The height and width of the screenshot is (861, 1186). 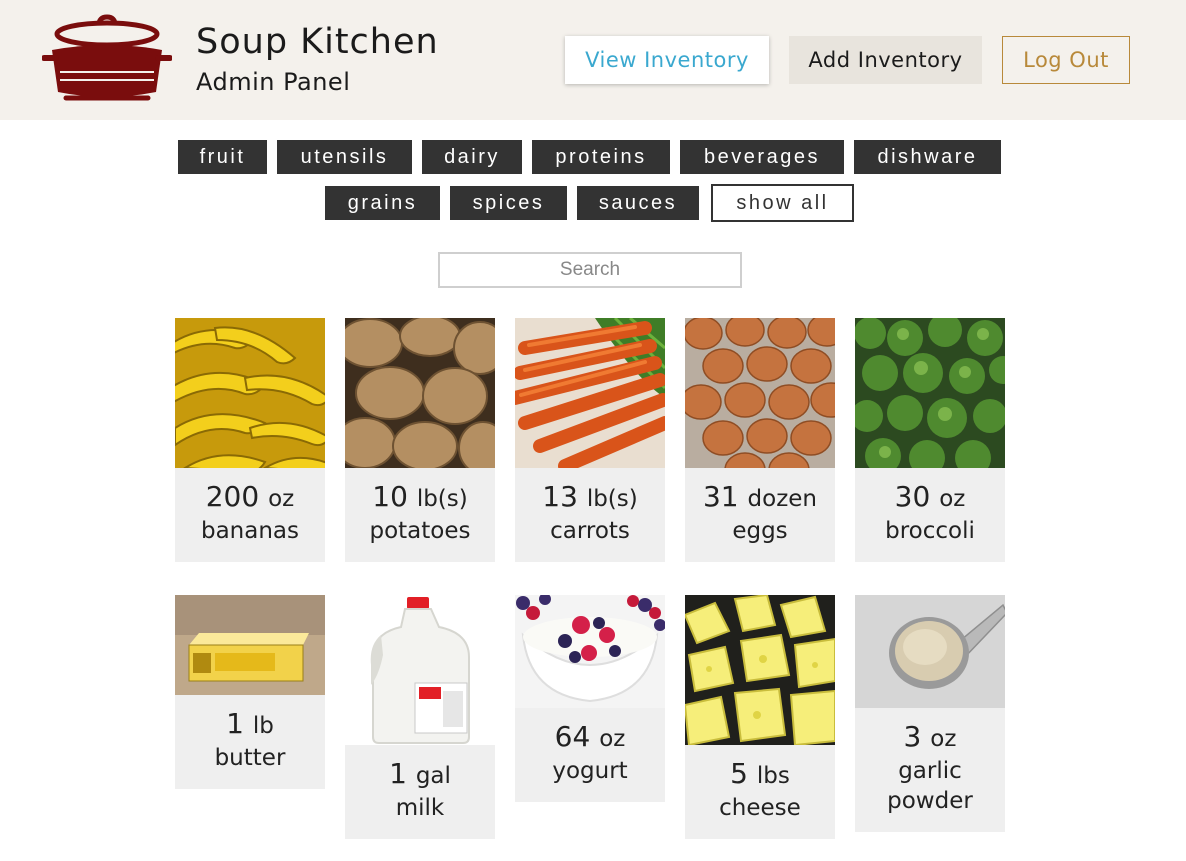 What do you see at coordinates (590, 531) in the screenshot?
I see `item-name: carrots` at bounding box center [590, 531].